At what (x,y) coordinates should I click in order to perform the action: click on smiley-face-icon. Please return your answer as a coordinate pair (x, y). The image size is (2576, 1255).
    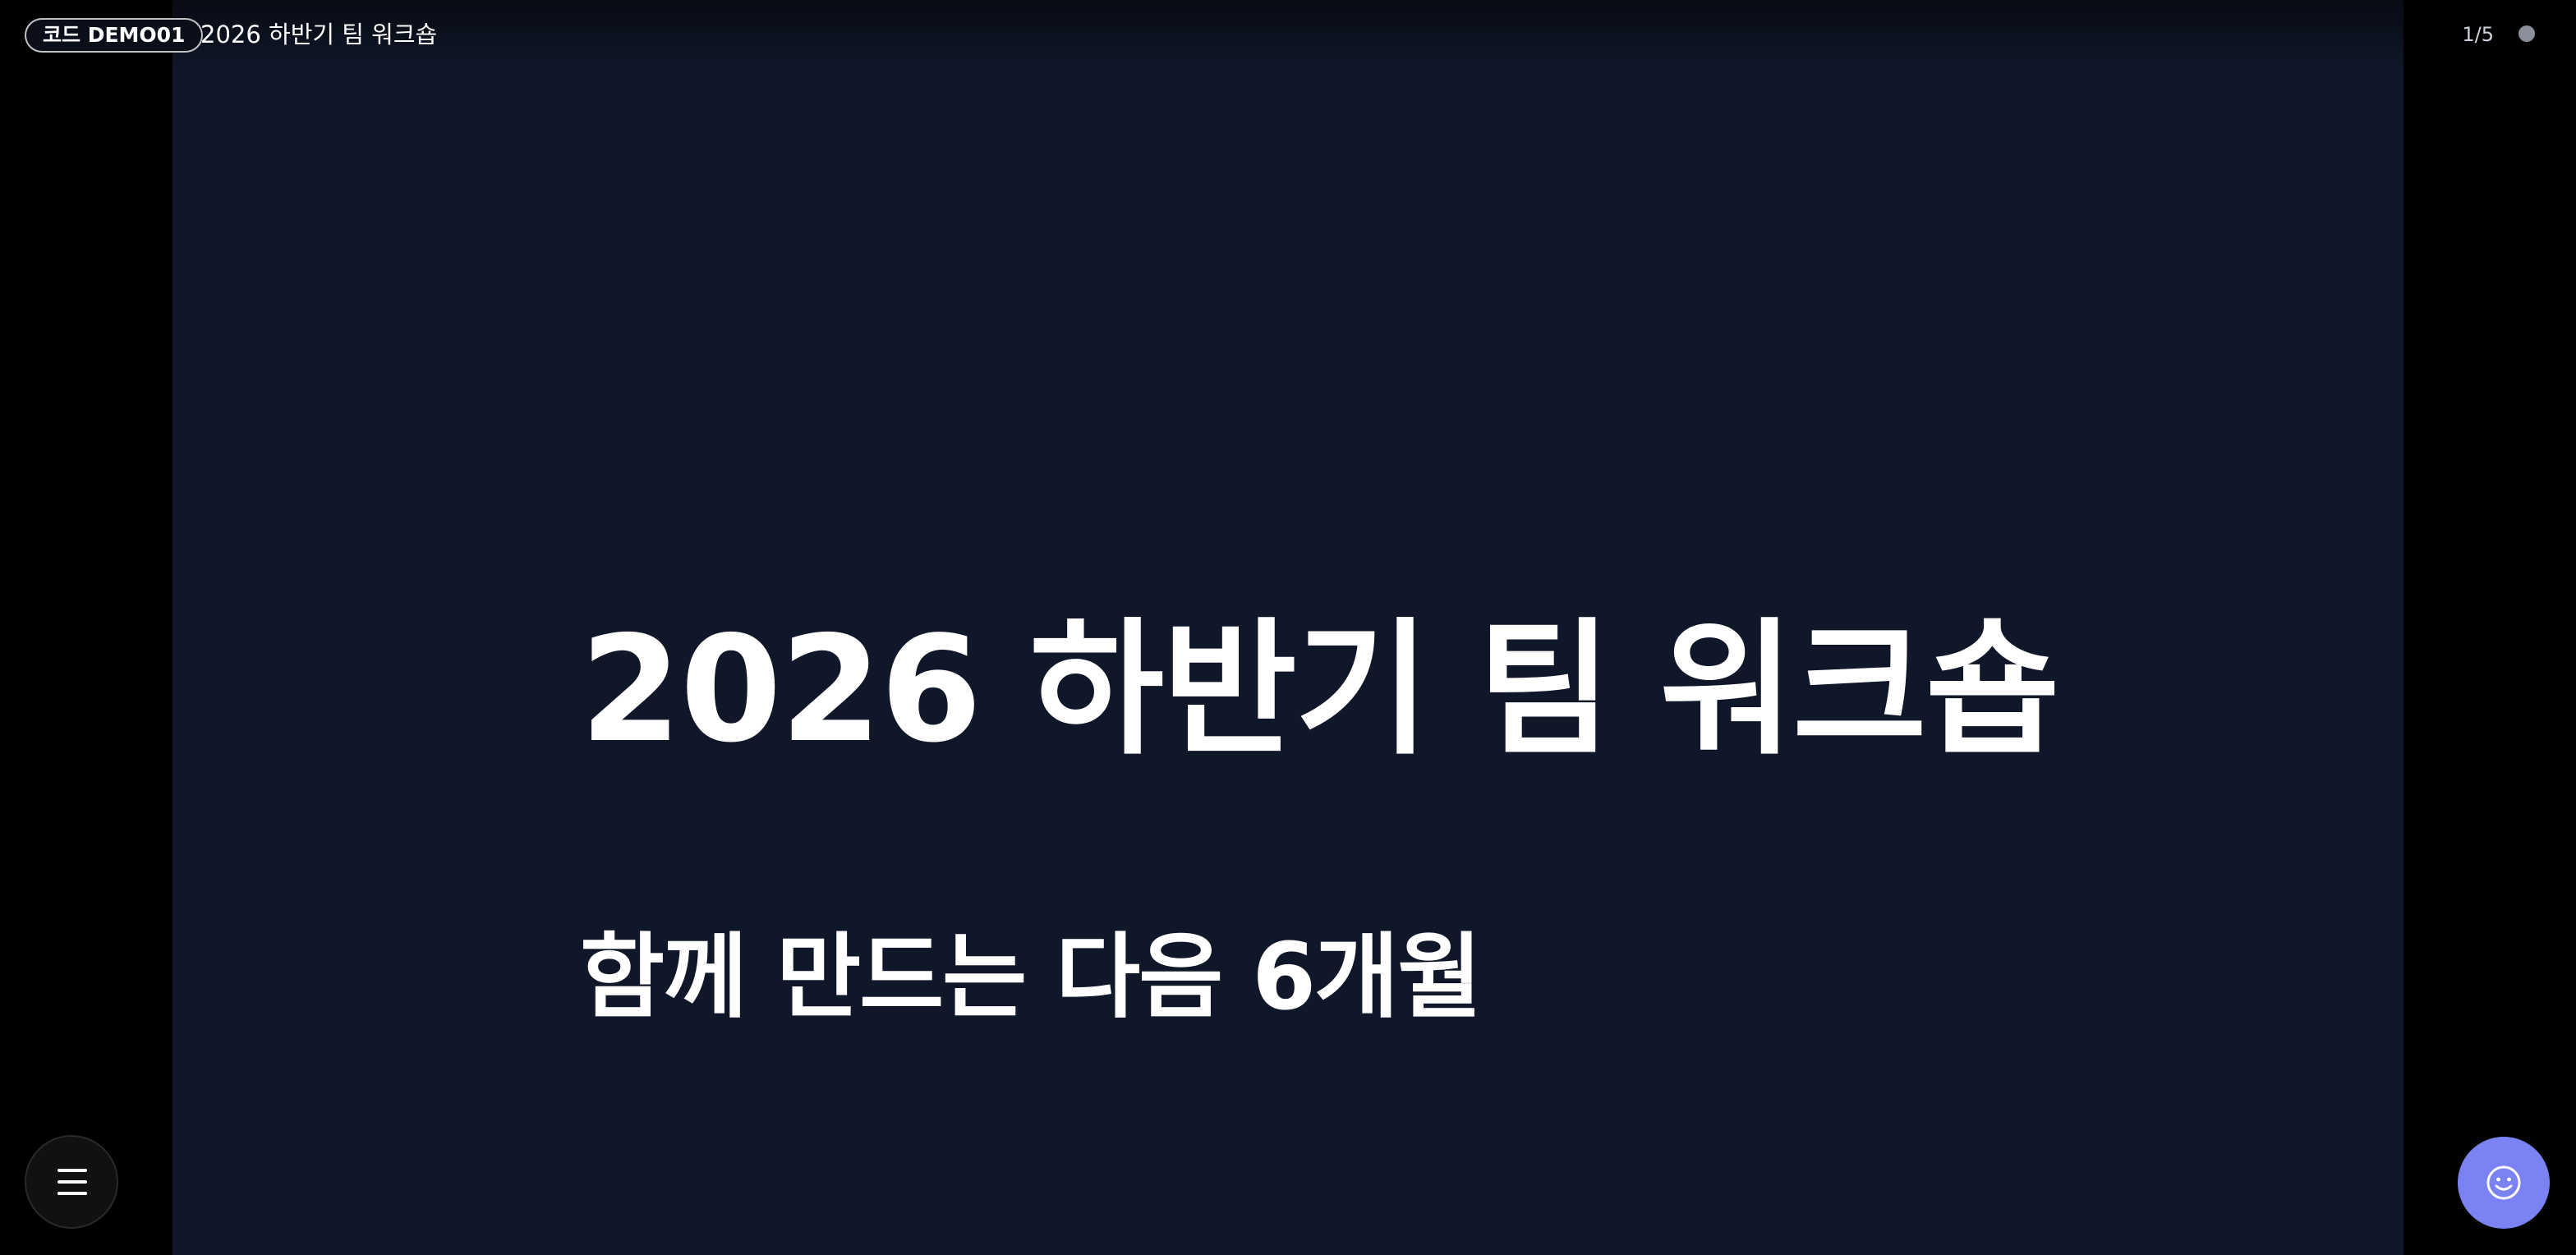
    Looking at the image, I should click on (2503, 1182).